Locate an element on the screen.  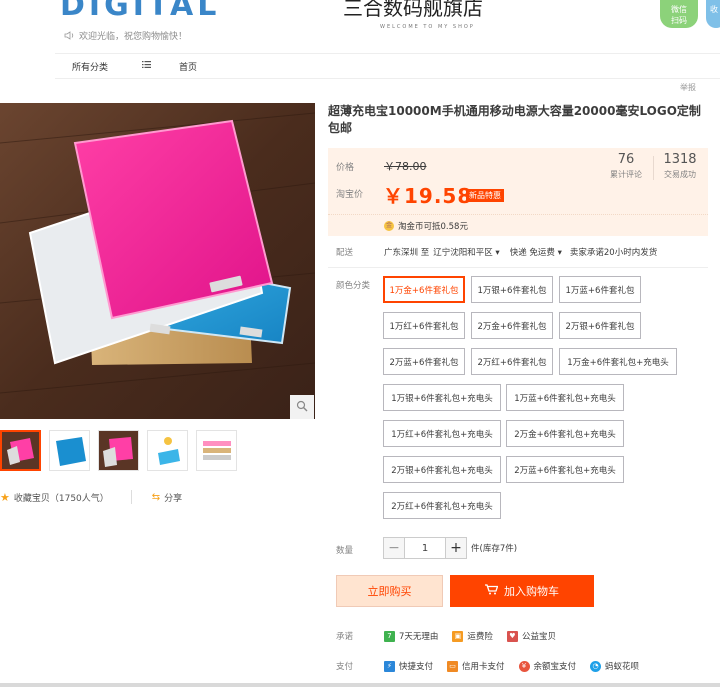
magnifier-icon is located at coordinates (302, 407).